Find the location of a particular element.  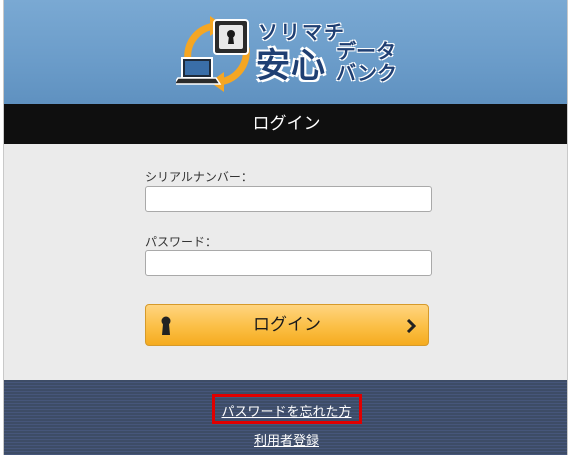

password-input is located at coordinates (288, 263).